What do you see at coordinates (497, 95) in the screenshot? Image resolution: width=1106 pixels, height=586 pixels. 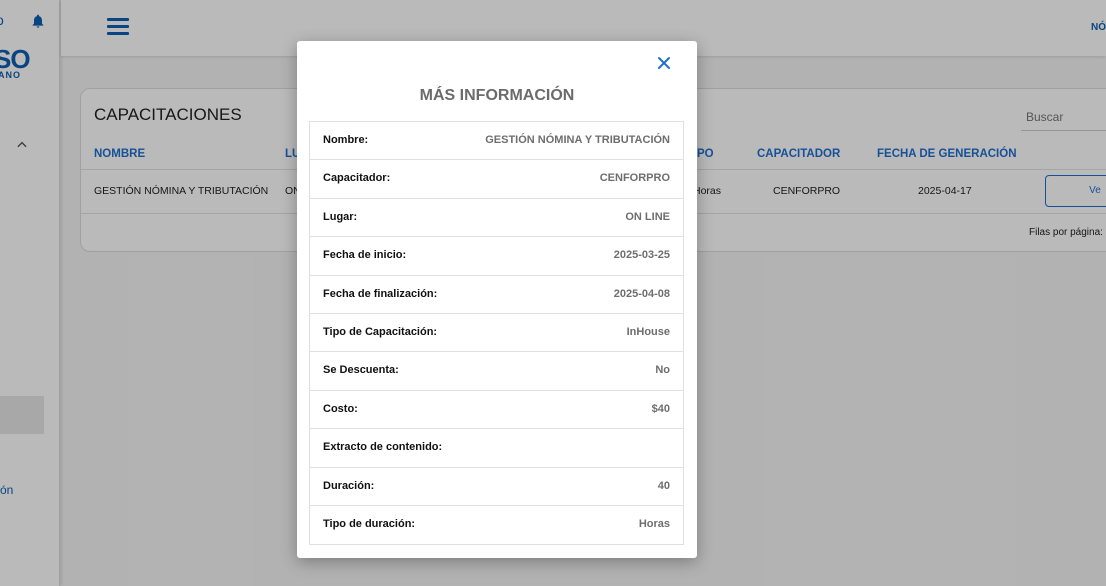 I see `modal-title: MÁS INFORMACIÓN` at bounding box center [497, 95].